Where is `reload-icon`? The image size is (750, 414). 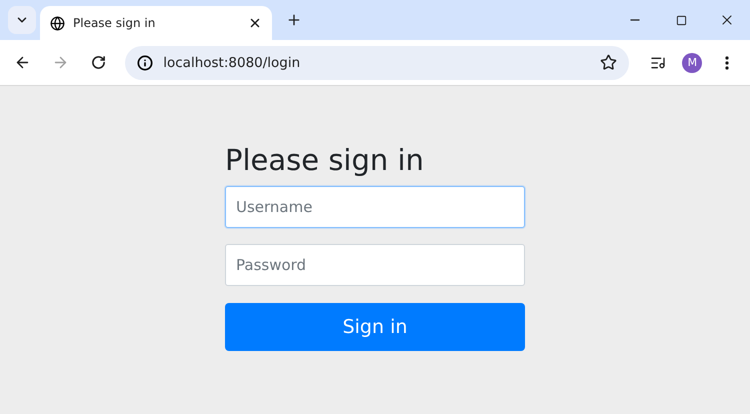 reload-icon is located at coordinates (98, 62).